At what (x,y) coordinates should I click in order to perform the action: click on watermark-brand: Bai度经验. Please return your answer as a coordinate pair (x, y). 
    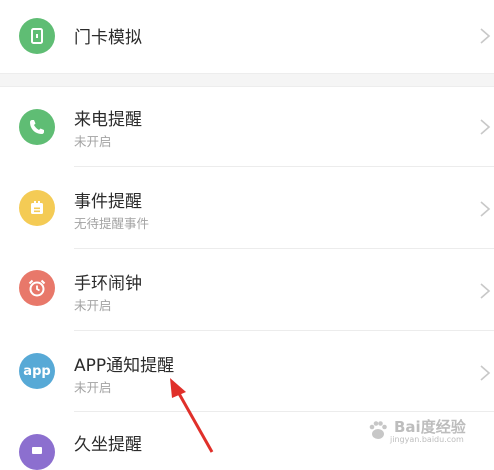
    Looking at the image, I should click on (430, 427).